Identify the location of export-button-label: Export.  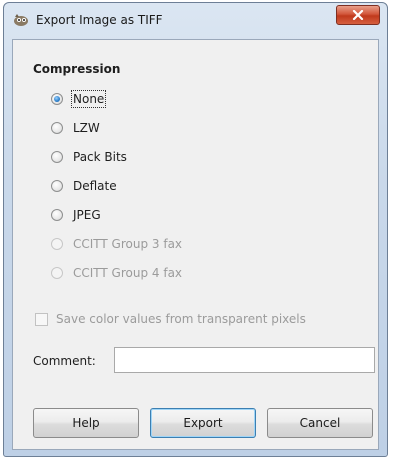
(203, 423).